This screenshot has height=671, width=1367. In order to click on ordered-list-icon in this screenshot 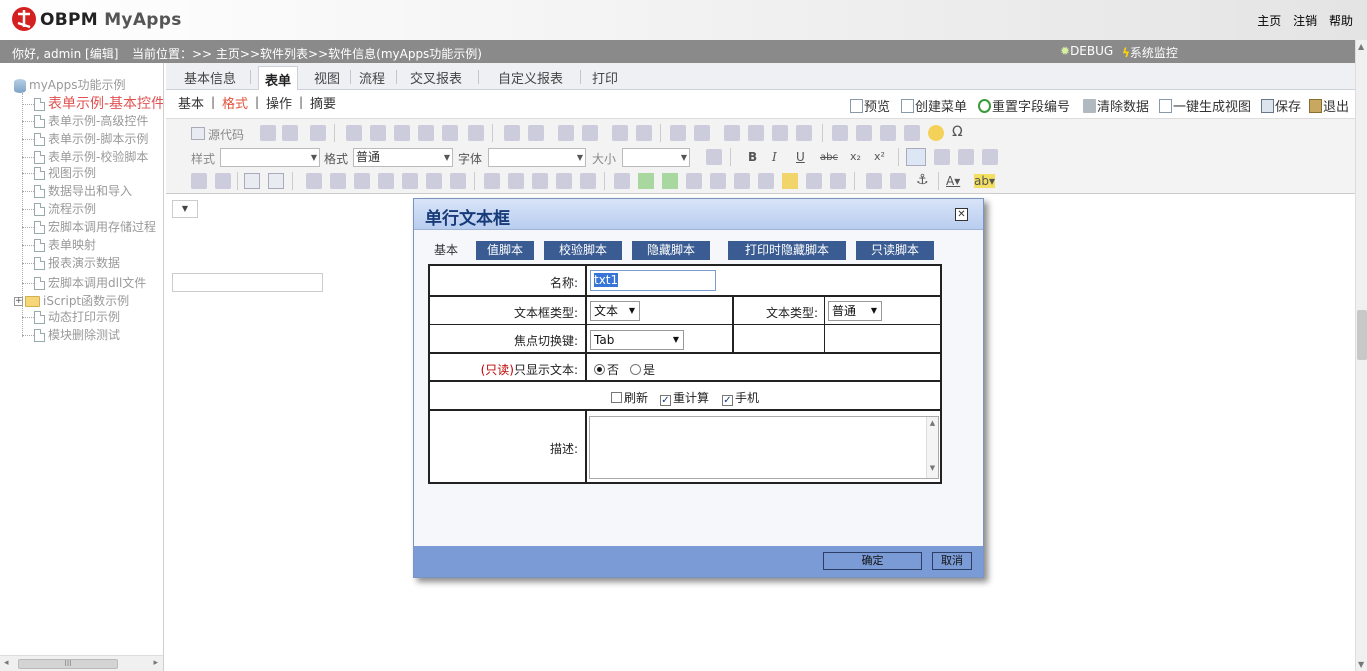, I will do `click(678, 133)`.